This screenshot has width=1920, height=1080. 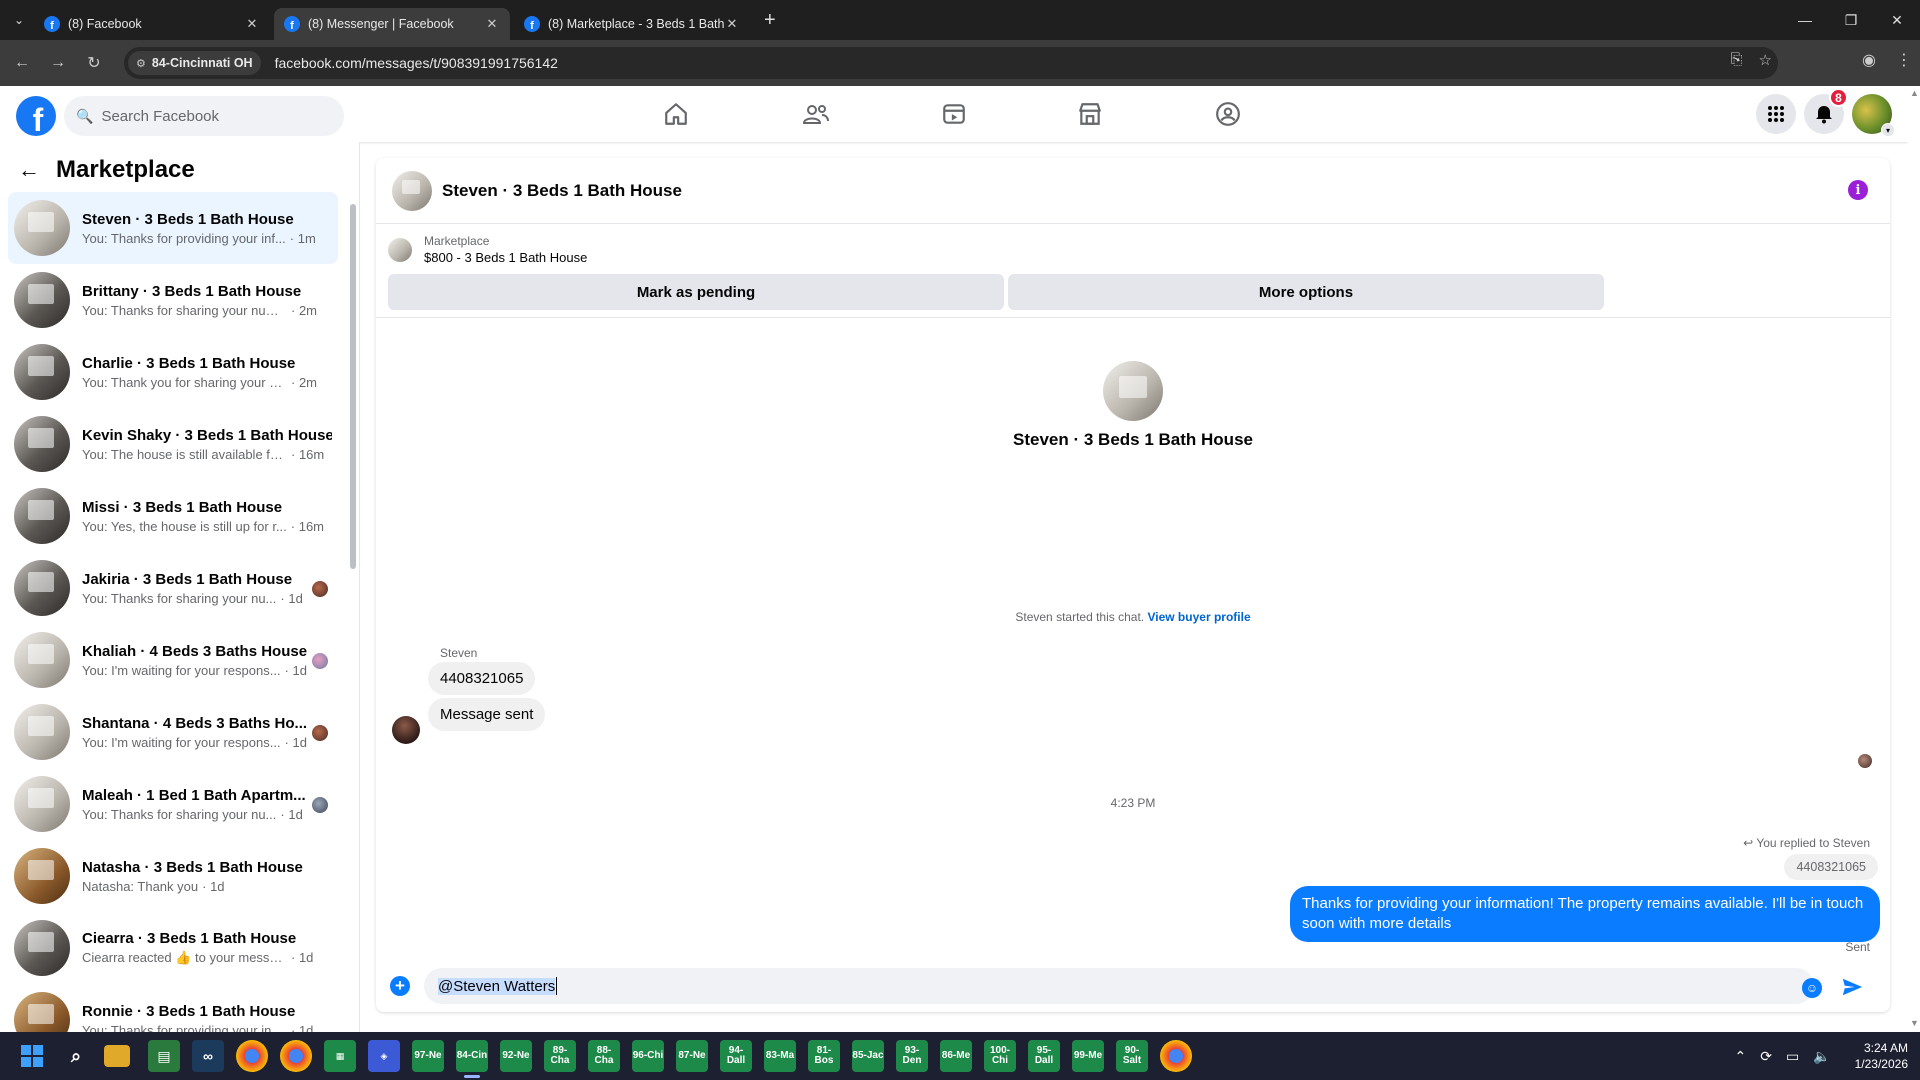 What do you see at coordinates (1740, 1056) in the screenshot?
I see `show-hidden-icons-chevron-icon: ⌃` at bounding box center [1740, 1056].